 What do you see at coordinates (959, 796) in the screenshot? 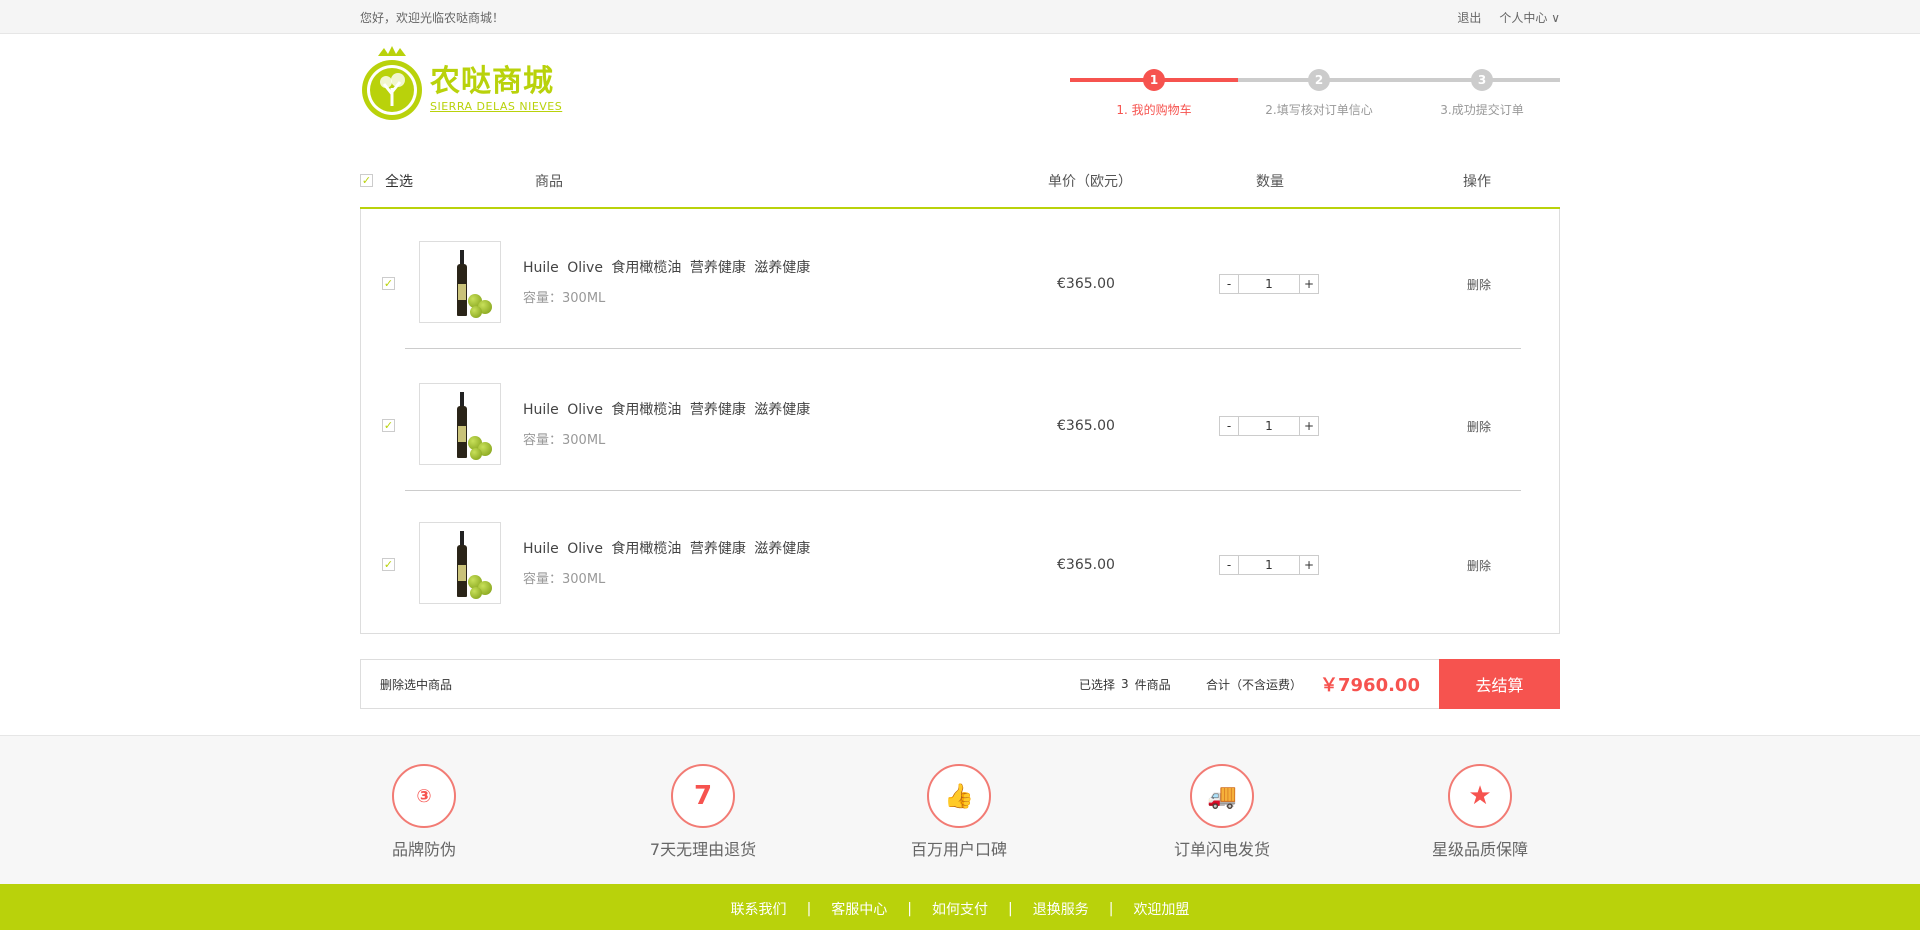
I see `thumbs-up-icon: 👍` at bounding box center [959, 796].